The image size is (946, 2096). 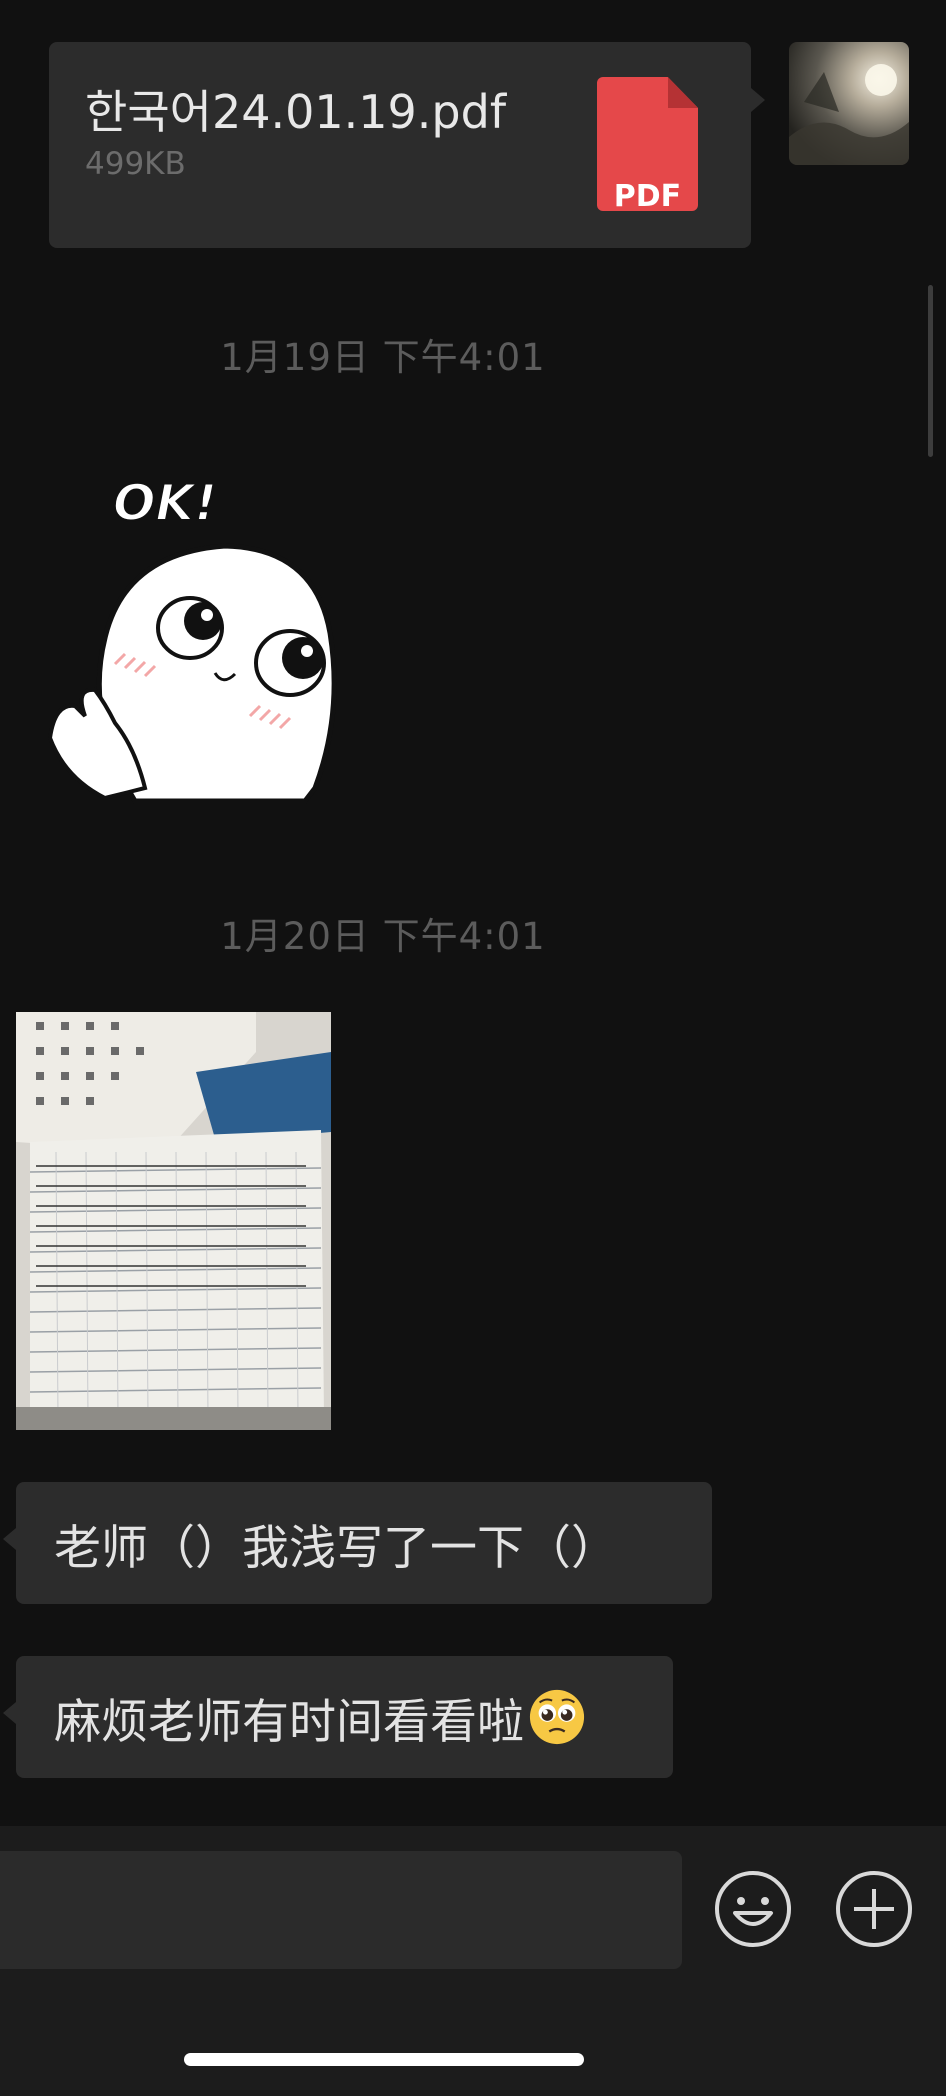 I want to click on handwriting-photo, so click(x=173, y=1221).